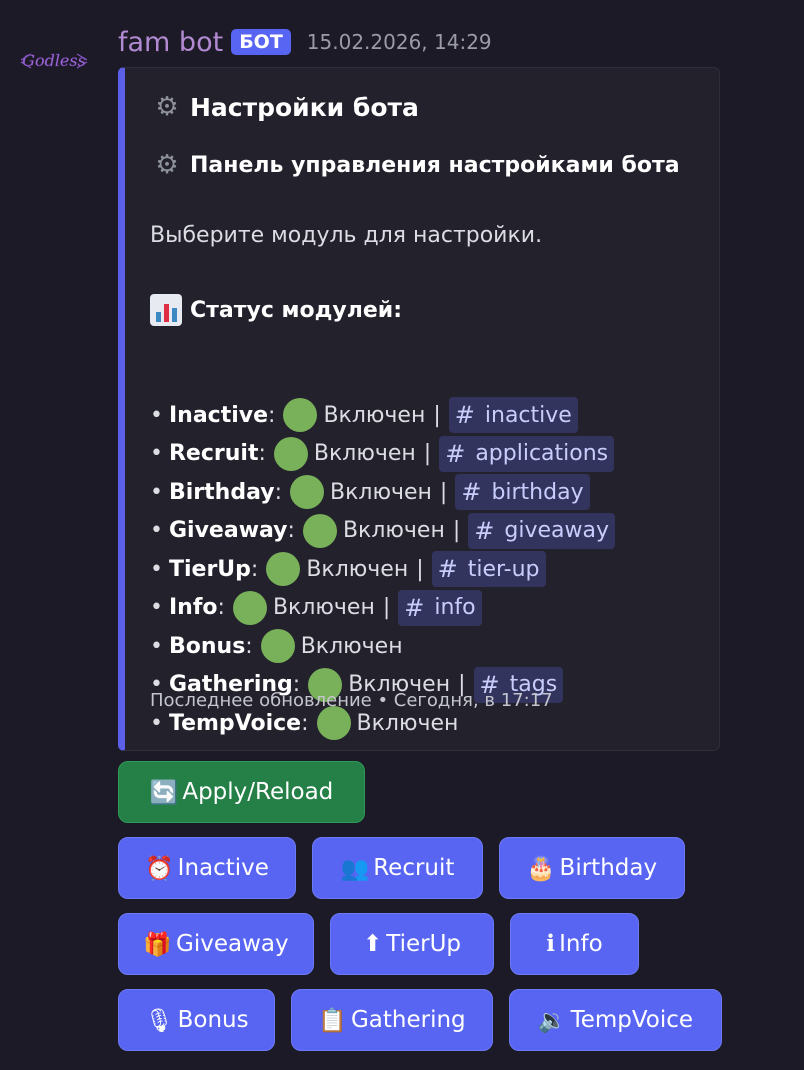  Describe the element at coordinates (305, 42) in the screenshot. I see `message-header: fam bot БОТ 15.02.2026, 14:29` at that location.